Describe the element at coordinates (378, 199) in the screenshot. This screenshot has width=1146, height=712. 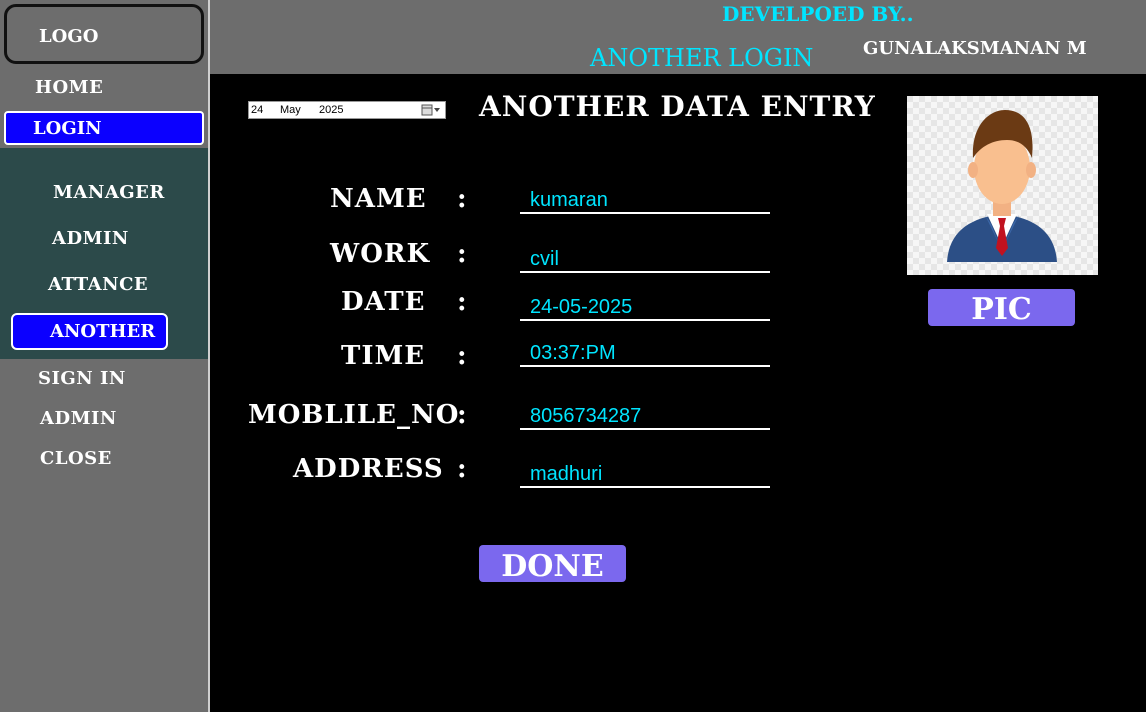
I see `name-label: NAME` at that location.